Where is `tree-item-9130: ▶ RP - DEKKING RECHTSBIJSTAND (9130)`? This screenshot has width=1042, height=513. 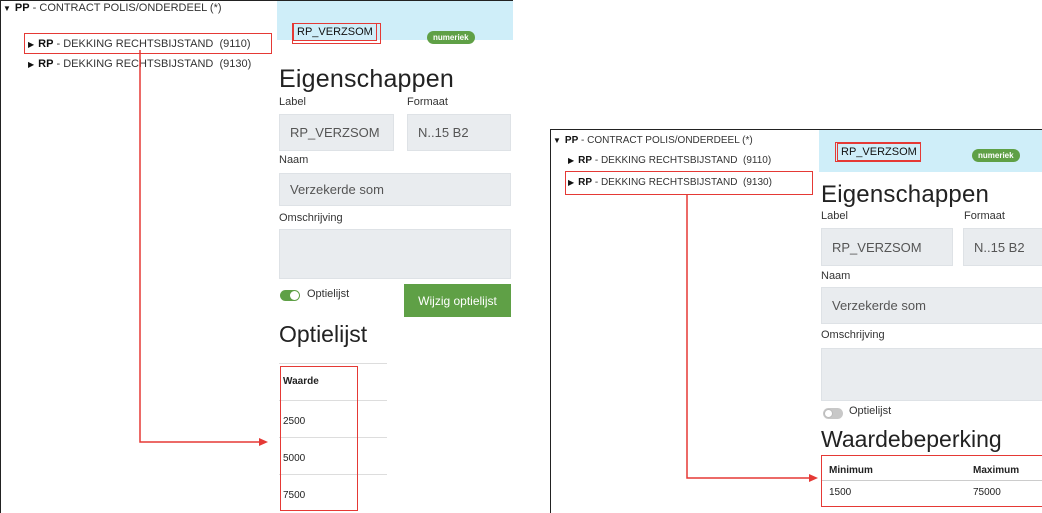 tree-item-9130: ▶ RP - DEKKING RECHTSBIJSTAND (9130) is located at coordinates (139, 64).